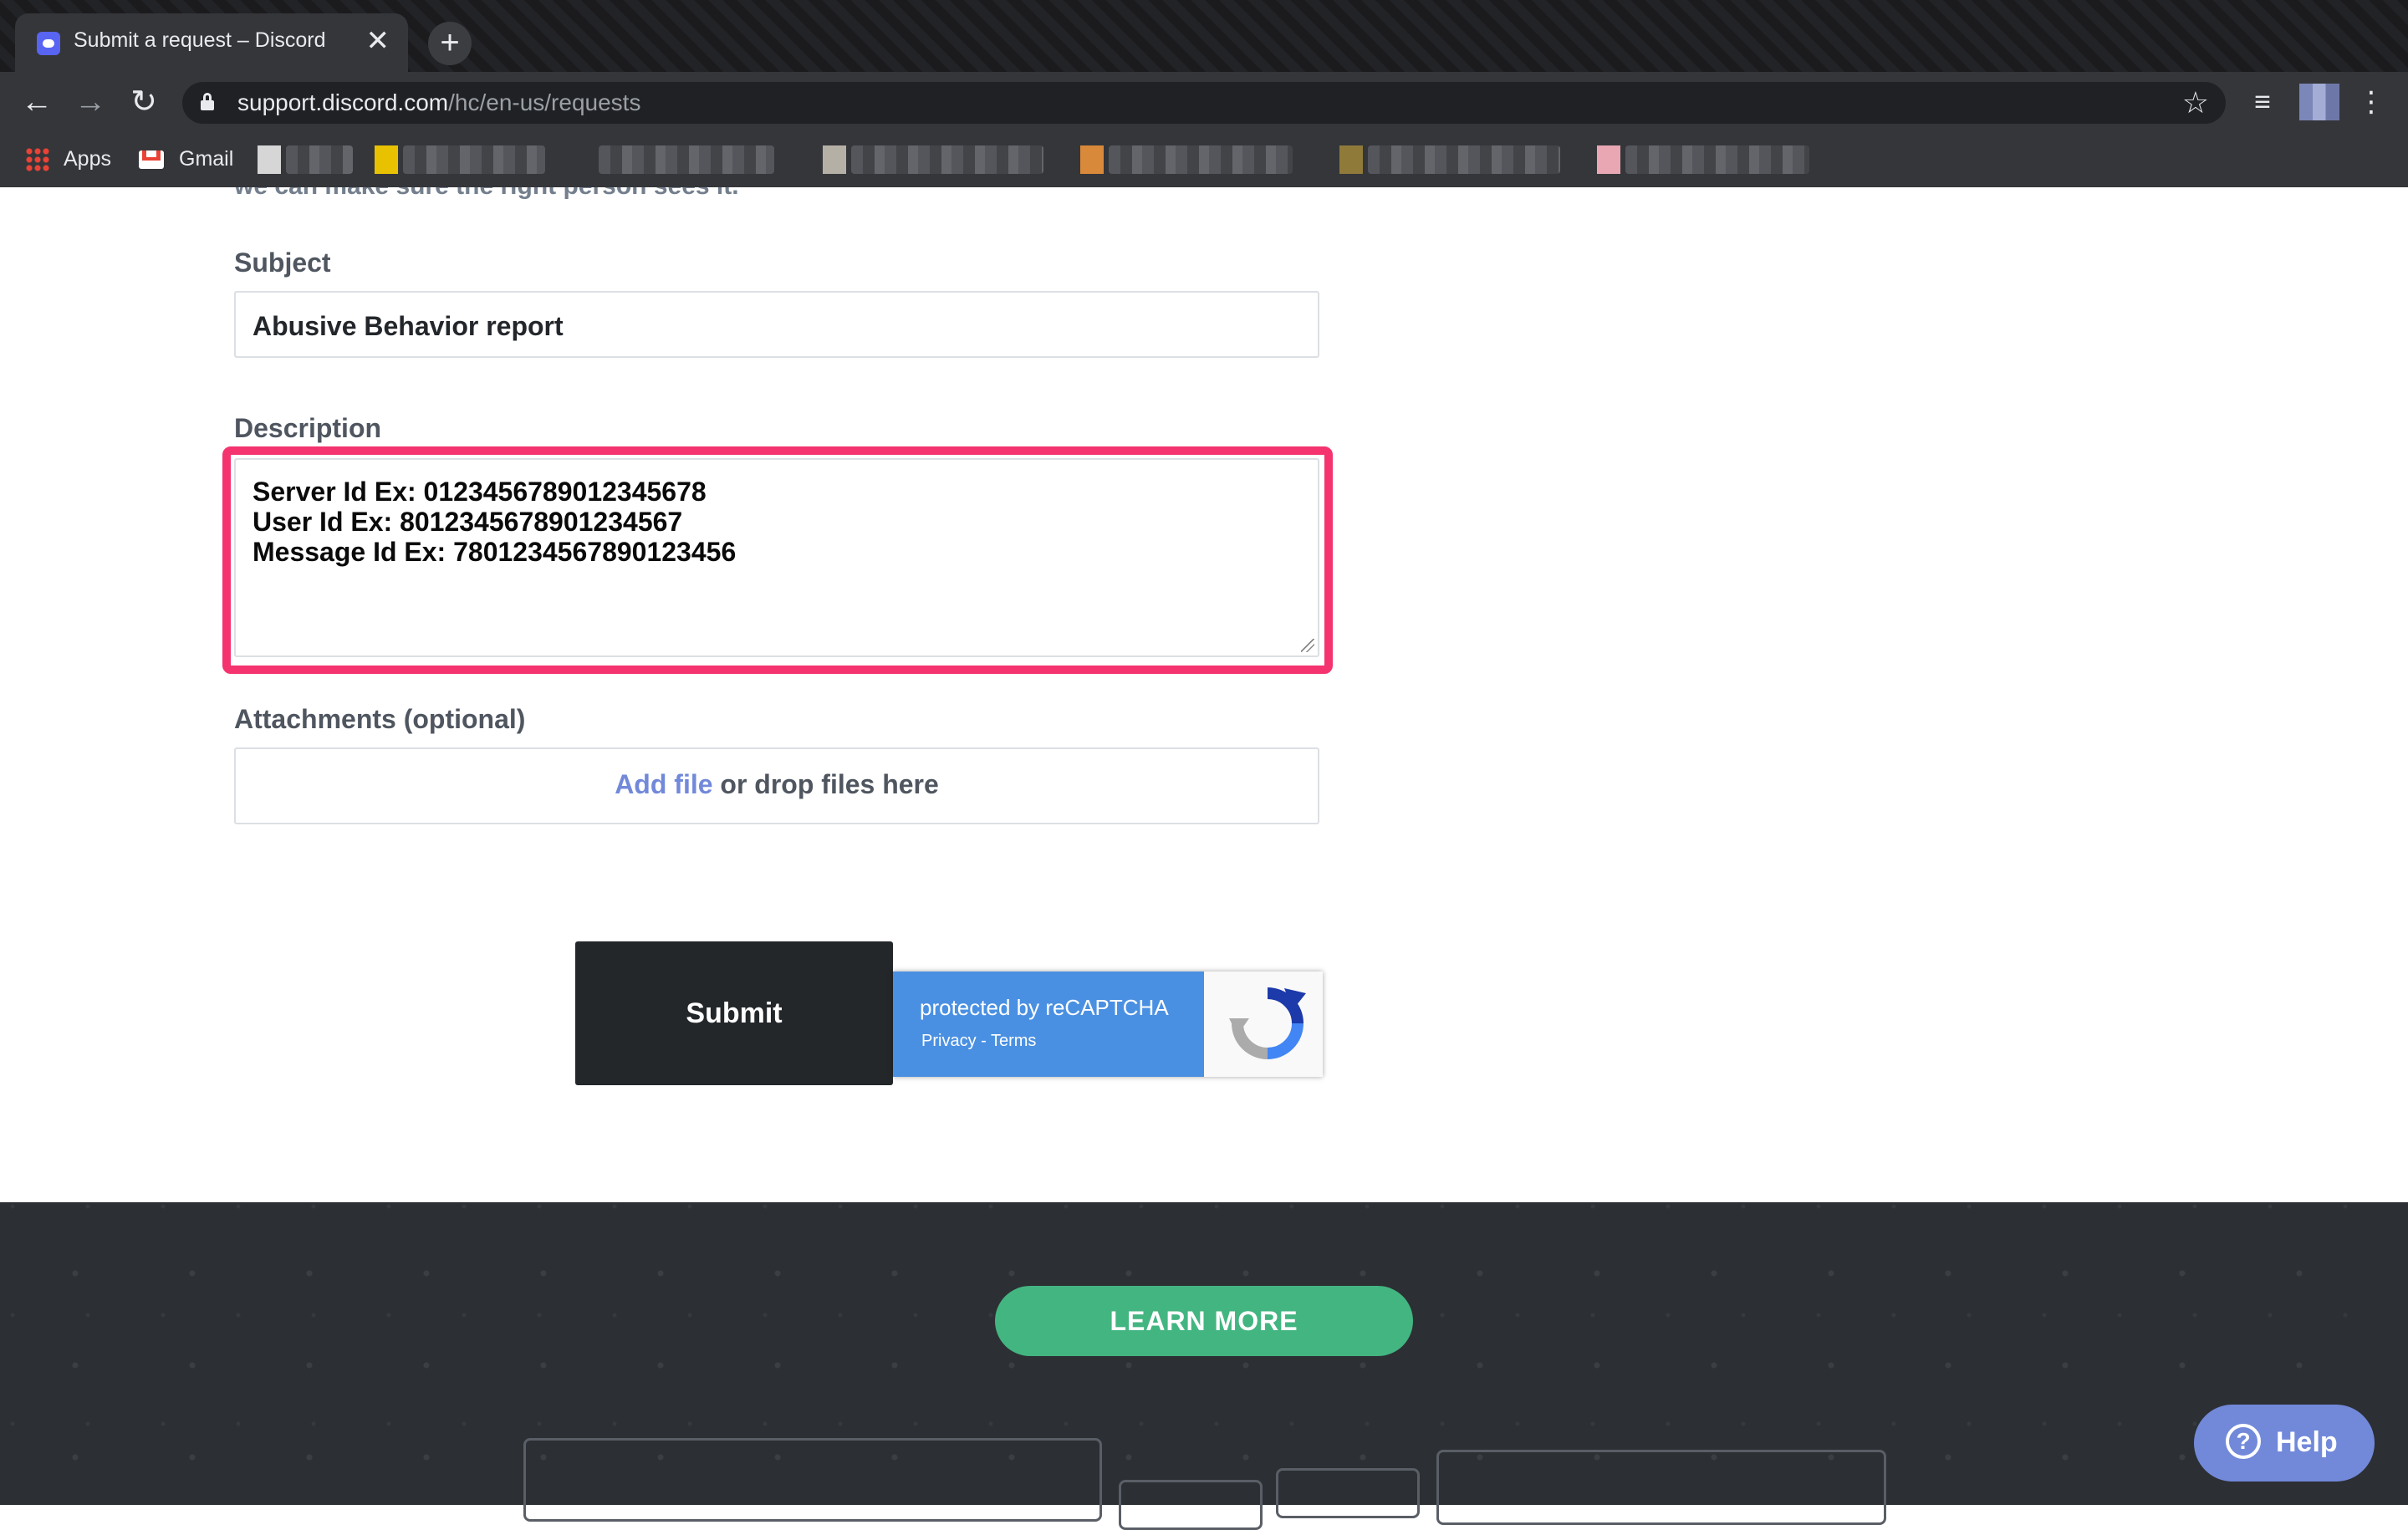 The width and height of the screenshot is (2408, 1530). I want to click on discord-favicon-icon, so click(49, 43).